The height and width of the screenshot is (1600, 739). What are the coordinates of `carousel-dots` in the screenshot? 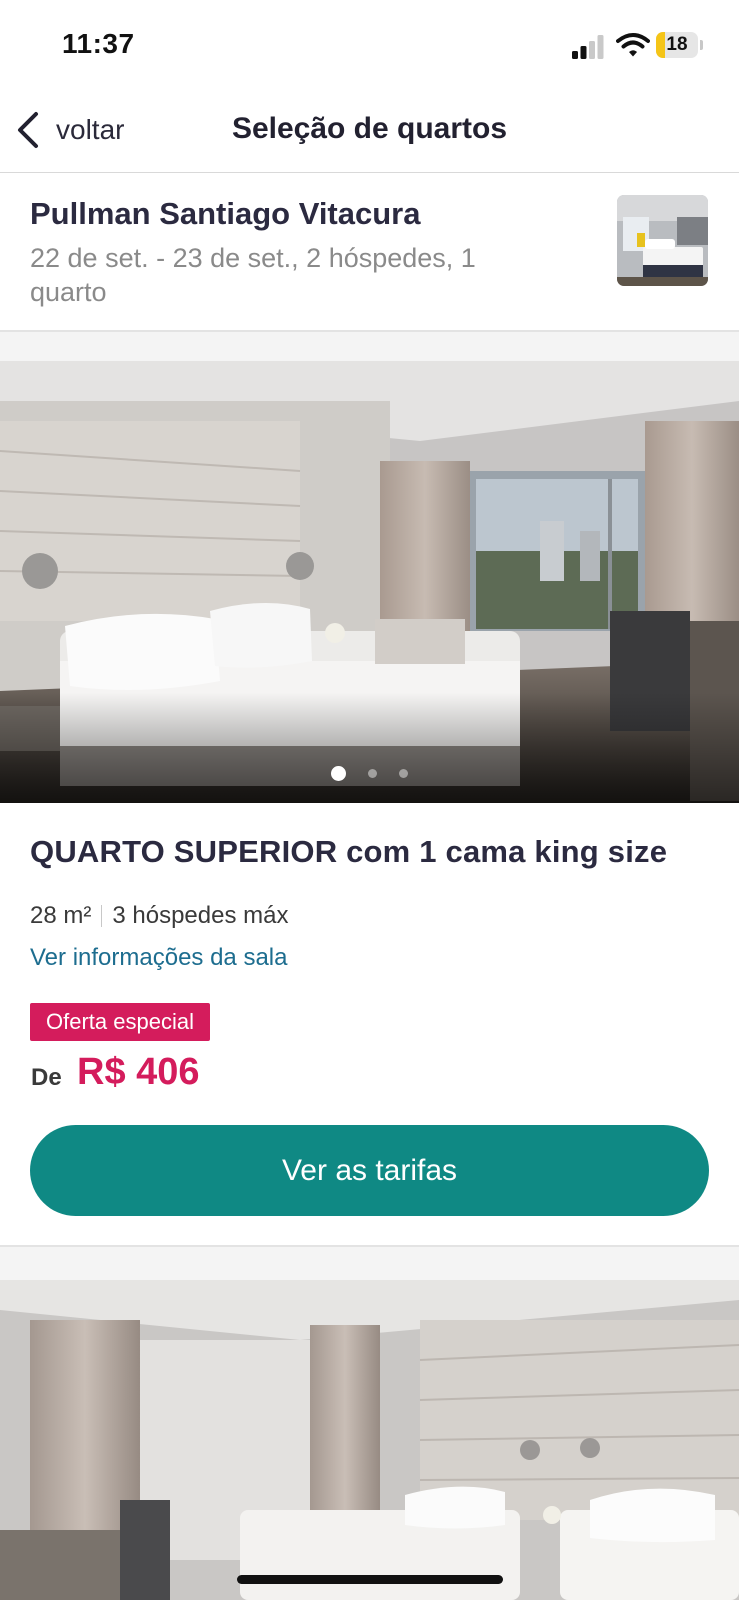 It's located at (369, 773).